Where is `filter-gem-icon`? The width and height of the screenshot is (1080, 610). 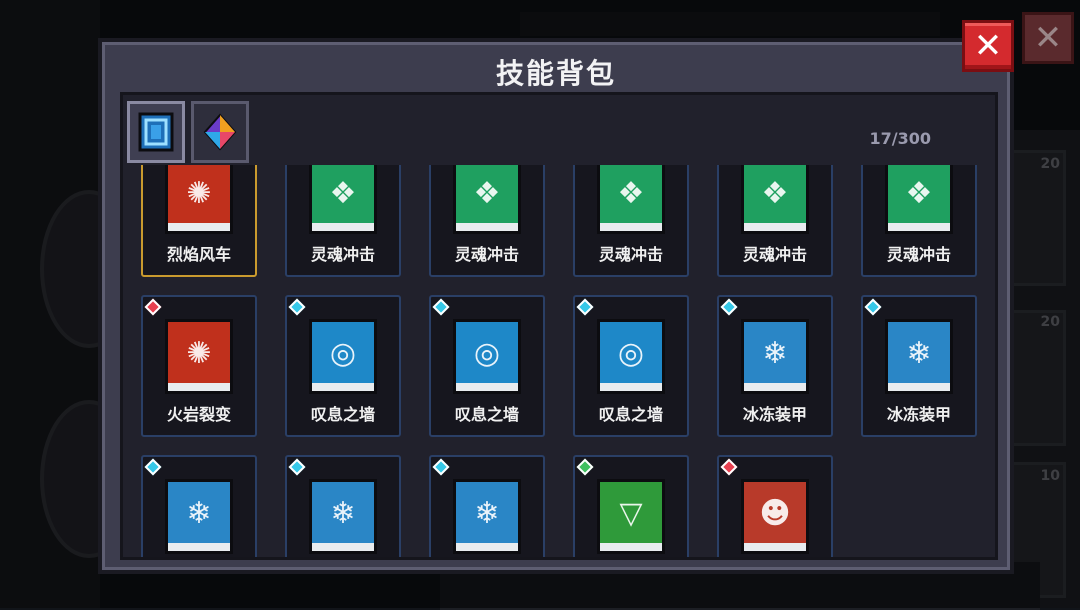 filter-gem-icon is located at coordinates (220, 132).